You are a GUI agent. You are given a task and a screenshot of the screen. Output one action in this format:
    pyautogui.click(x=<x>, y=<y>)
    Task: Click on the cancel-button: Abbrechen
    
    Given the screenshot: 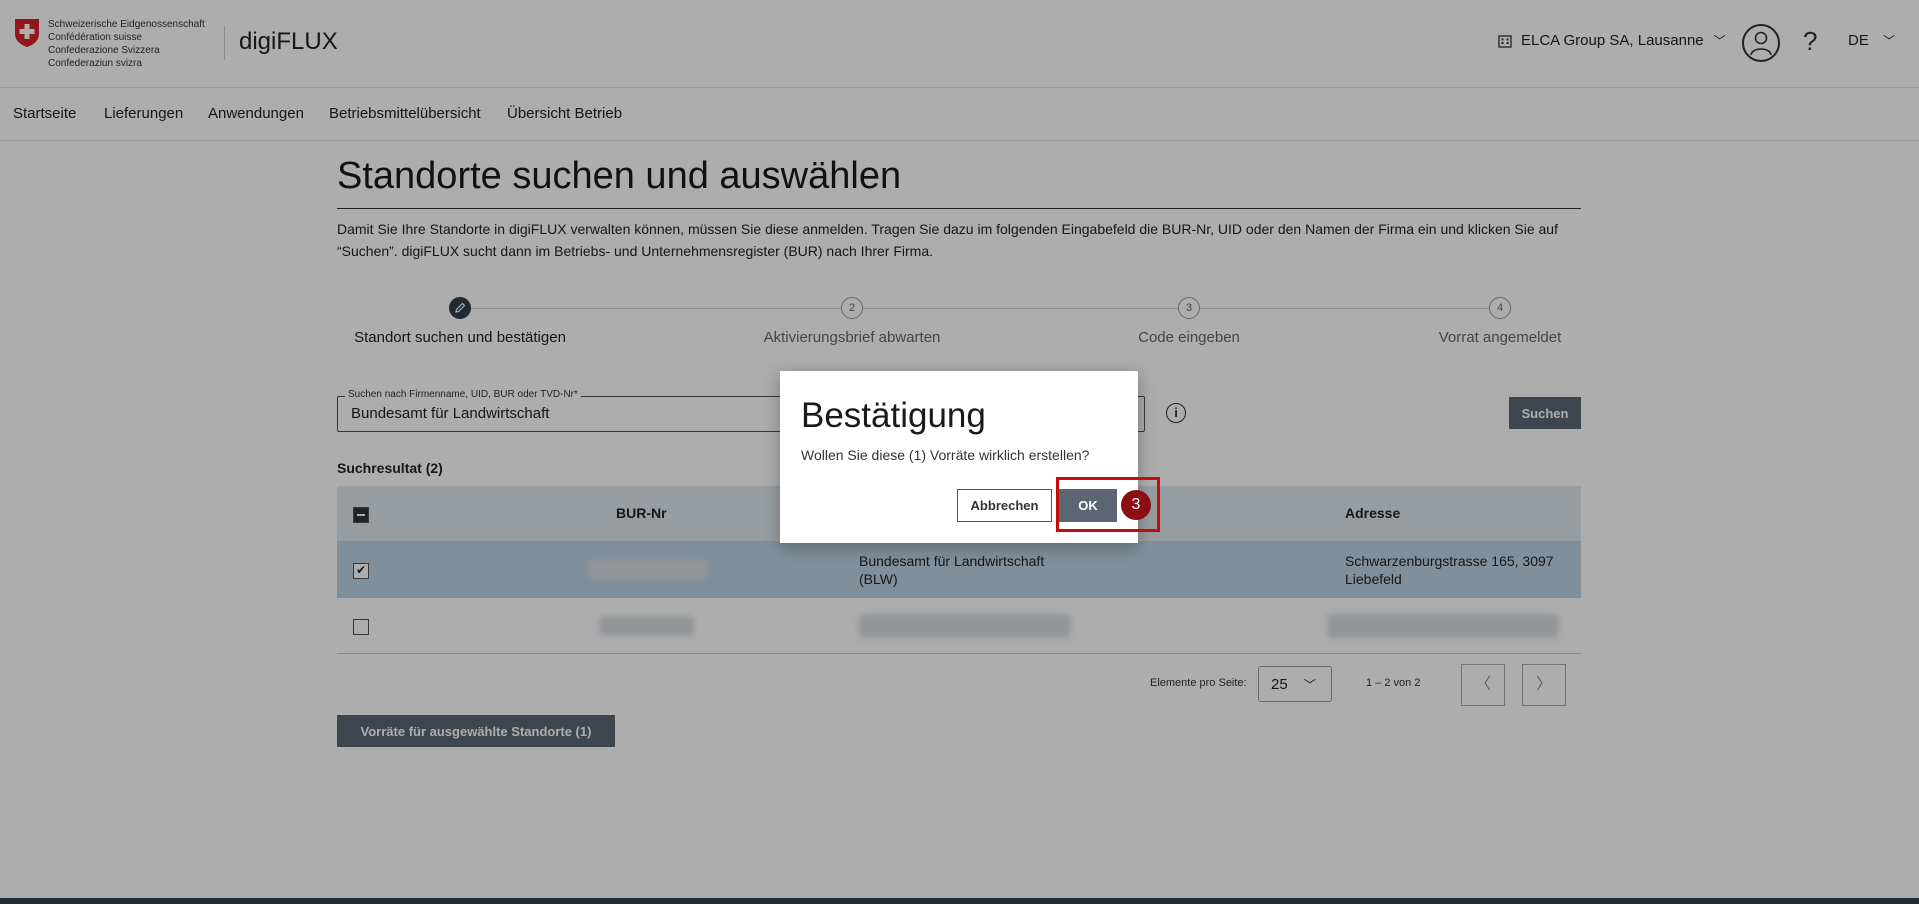 What is the action you would take?
    pyautogui.click(x=1004, y=505)
    